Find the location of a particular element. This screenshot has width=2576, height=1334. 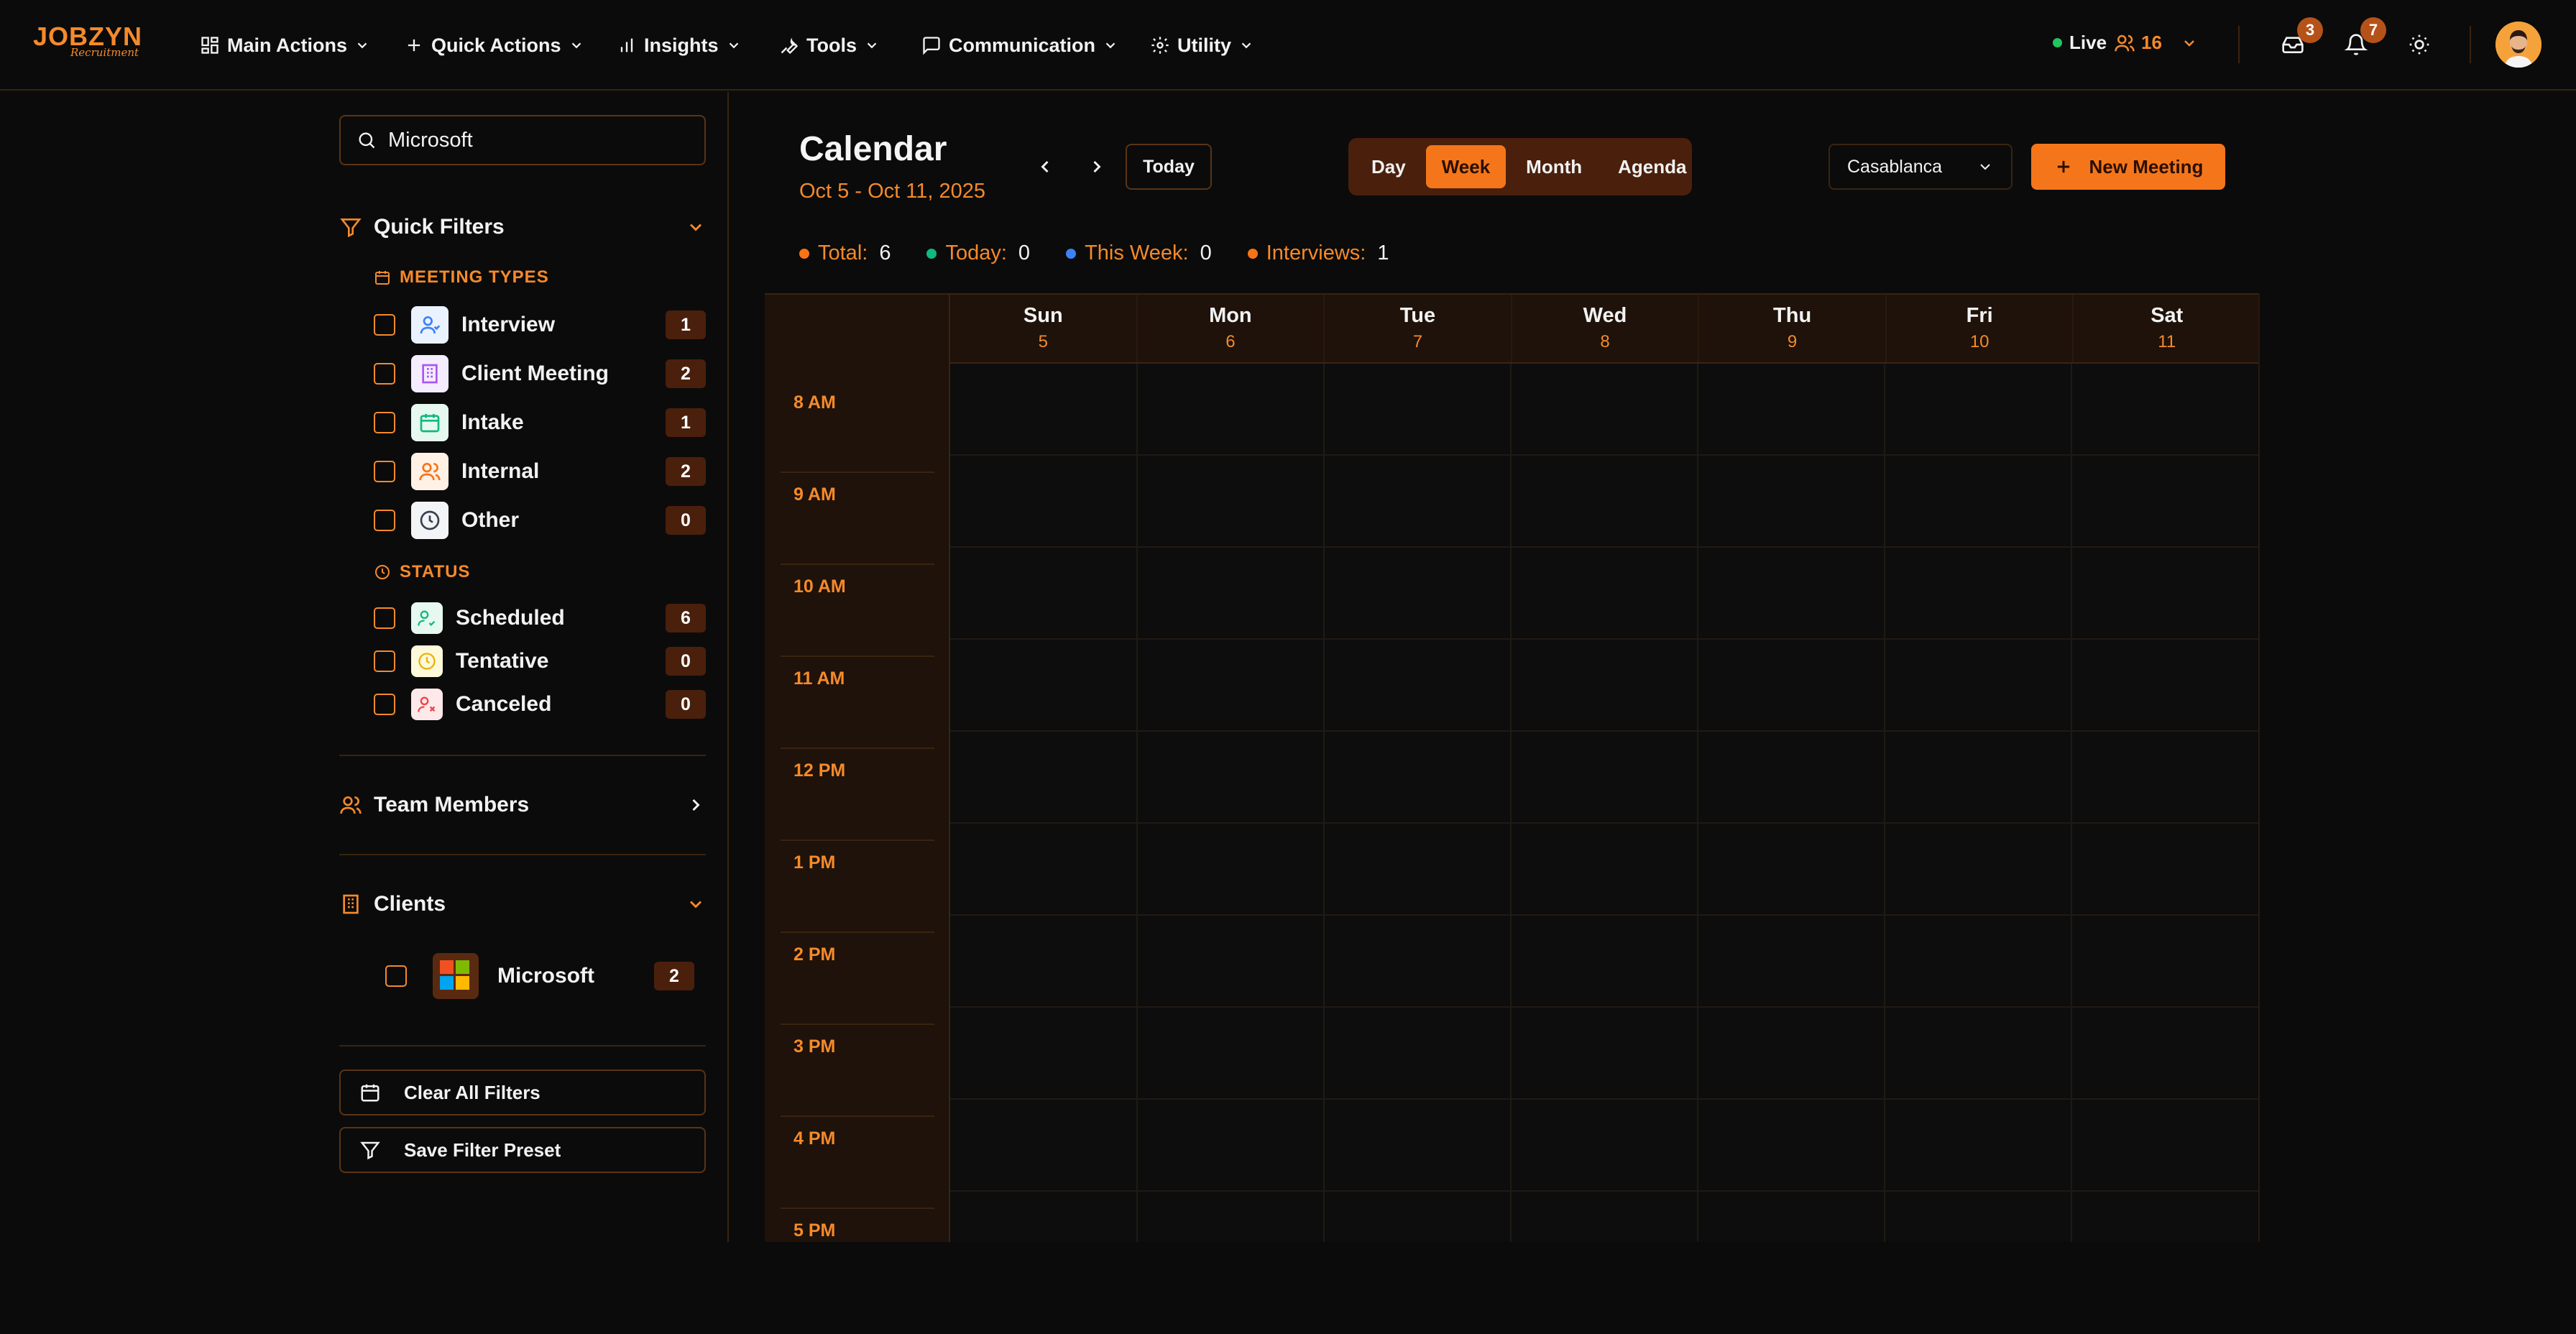

filter-tentative: Tentative 0 is located at coordinates (540, 661).